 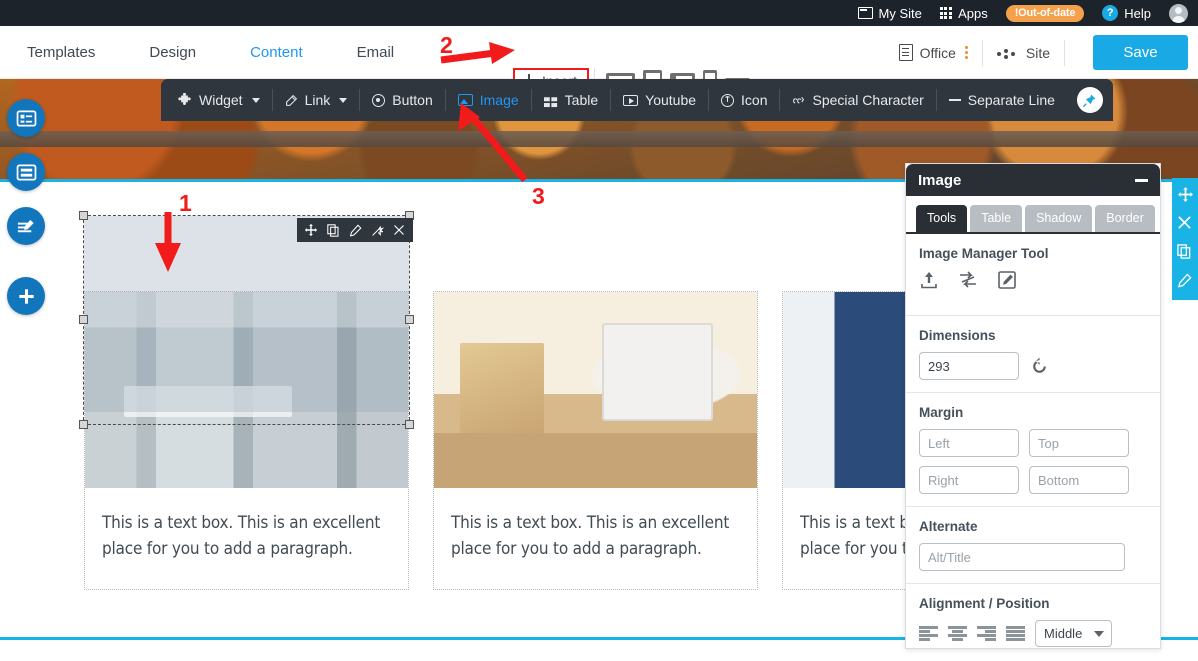 What do you see at coordinates (1185, 281) in the screenshot?
I see `edit-button` at bounding box center [1185, 281].